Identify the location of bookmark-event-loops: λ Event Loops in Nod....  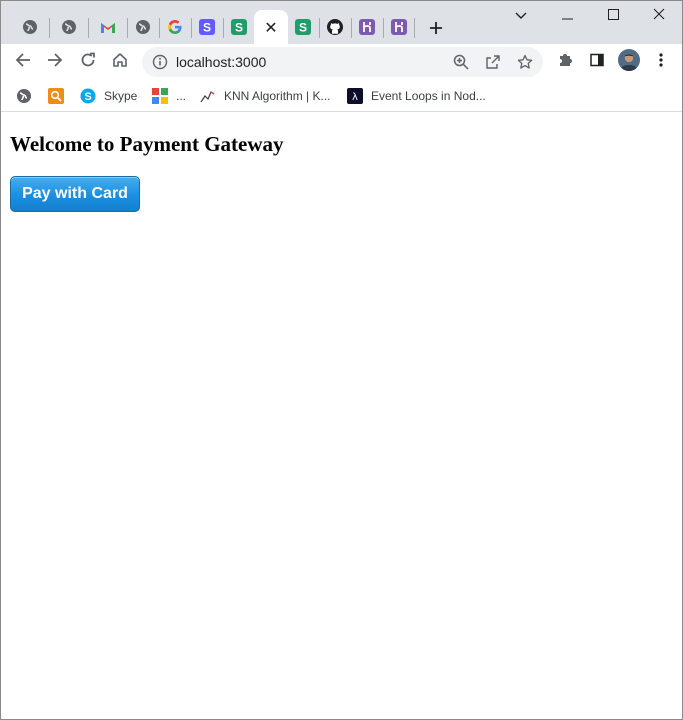
(416, 96).